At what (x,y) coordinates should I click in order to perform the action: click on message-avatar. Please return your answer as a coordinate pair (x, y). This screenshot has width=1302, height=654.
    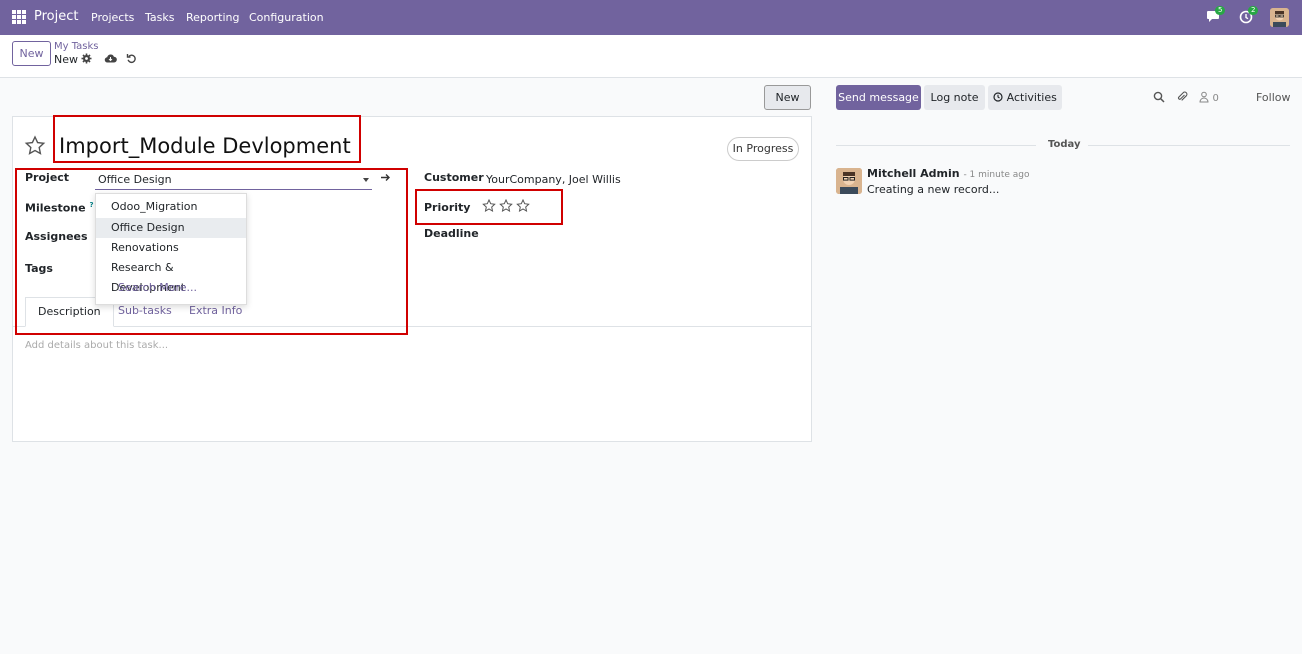
    Looking at the image, I should click on (849, 181).